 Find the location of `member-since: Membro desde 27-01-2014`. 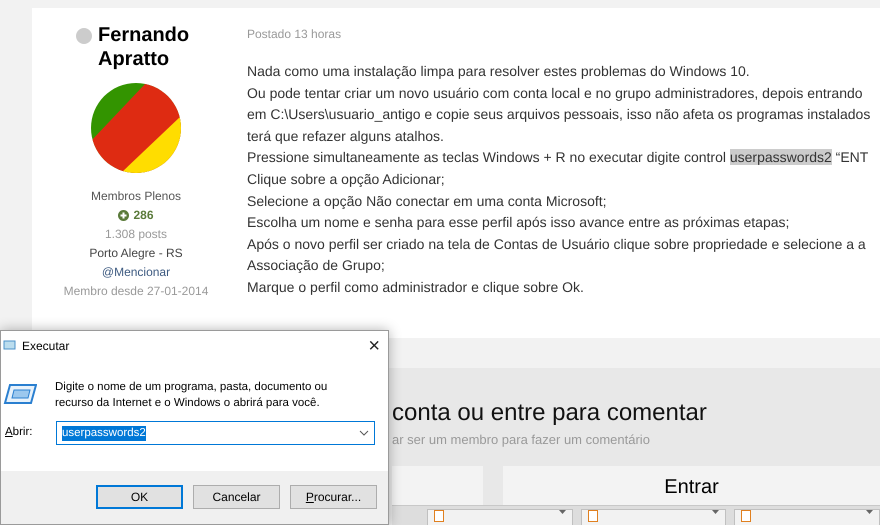

member-since: Membro desde 27-01-2014 is located at coordinates (136, 291).